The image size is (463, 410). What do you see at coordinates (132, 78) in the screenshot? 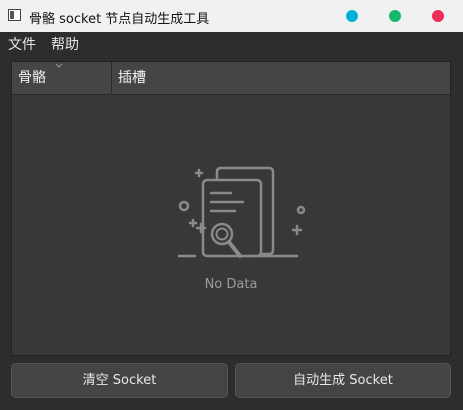
I see `column-header-slot: 插槽` at bounding box center [132, 78].